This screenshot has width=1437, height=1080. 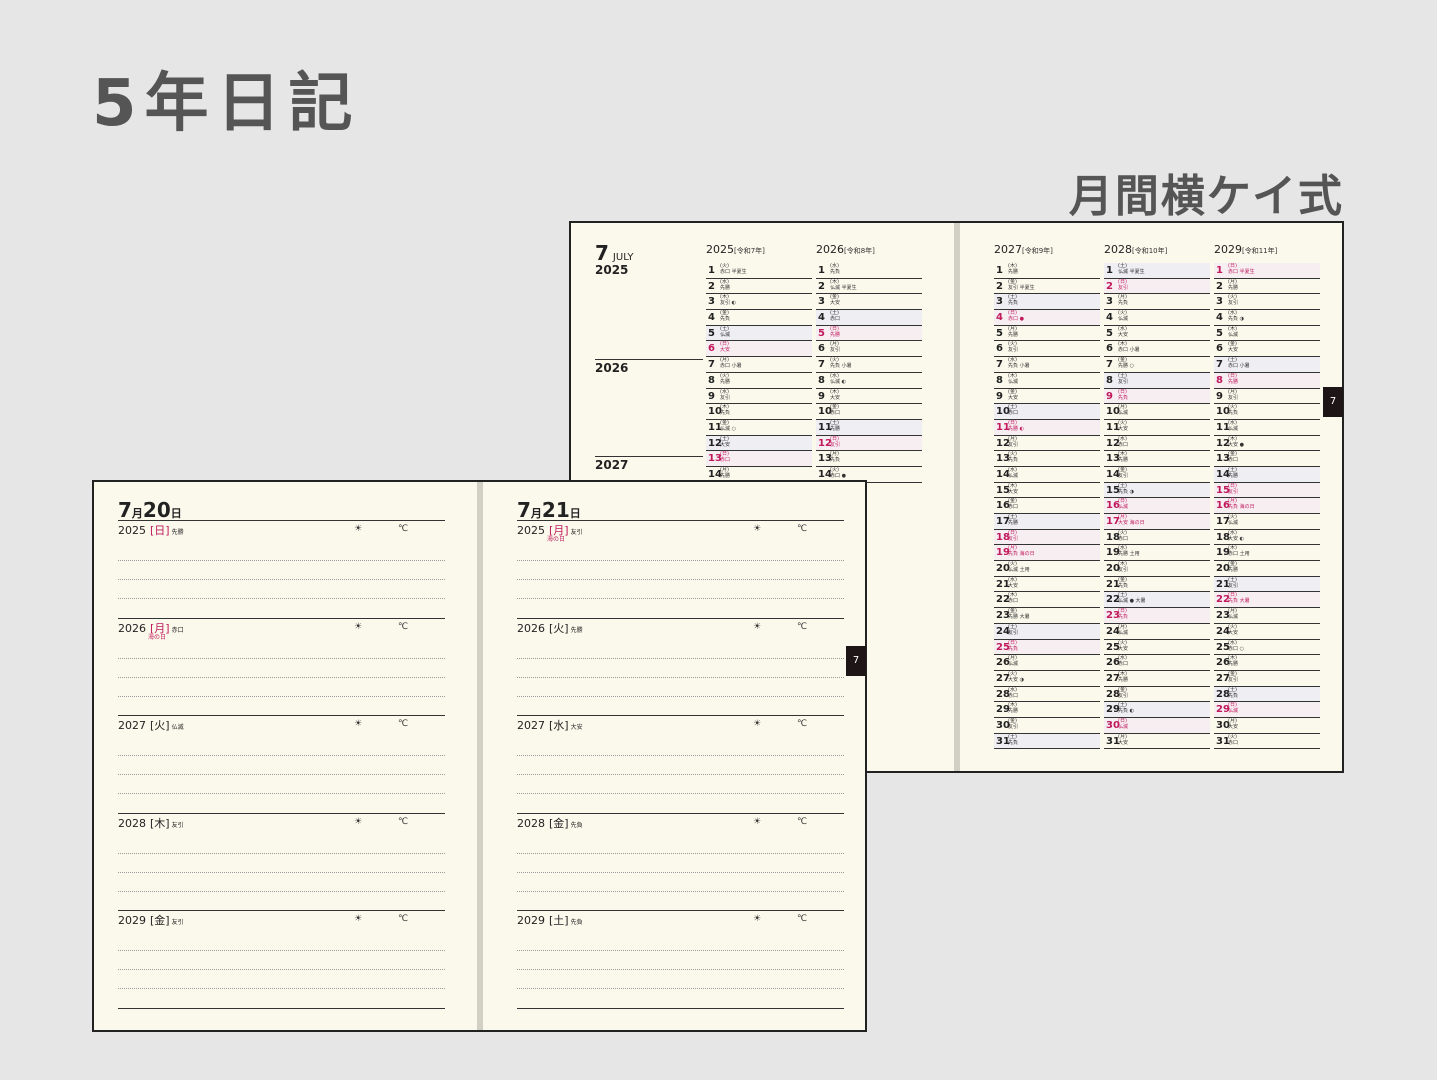 I want to click on day-row: 2 (月) 先勝, so click(x=1267, y=287).